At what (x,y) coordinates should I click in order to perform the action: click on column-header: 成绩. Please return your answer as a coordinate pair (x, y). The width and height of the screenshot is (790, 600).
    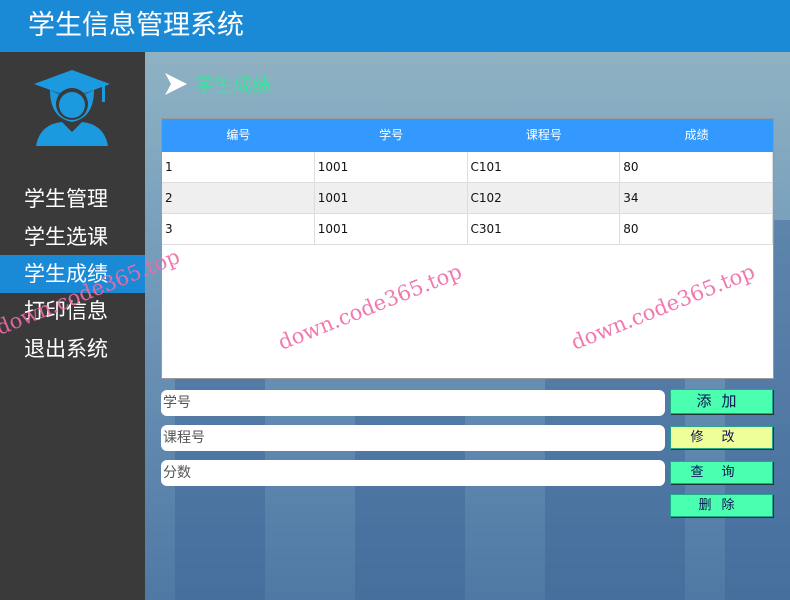
    Looking at the image, I should click on (696, 135).